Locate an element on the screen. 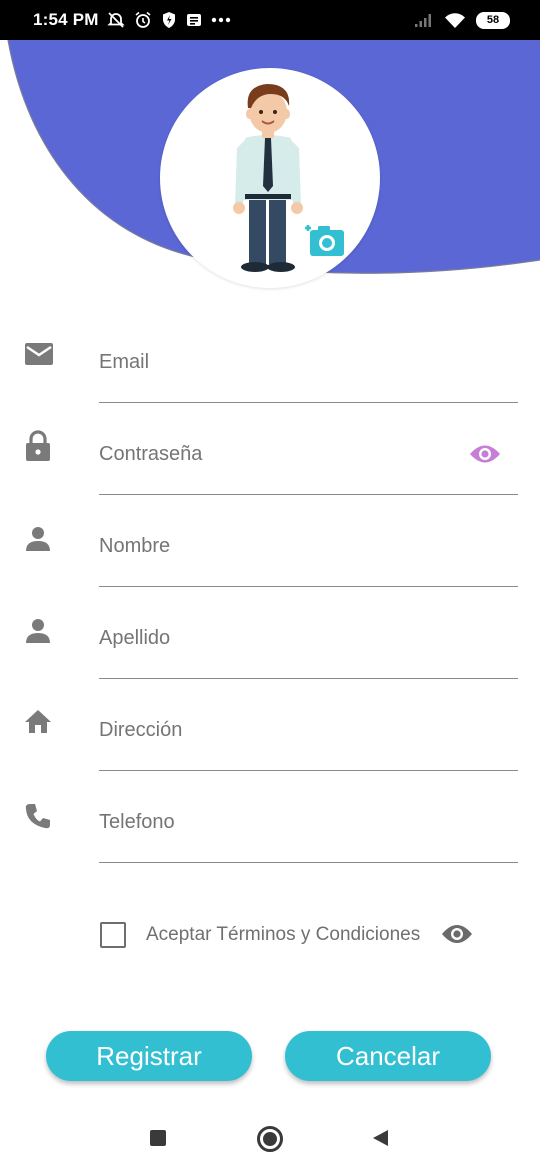  name-row is located at coordinates (270, 550).